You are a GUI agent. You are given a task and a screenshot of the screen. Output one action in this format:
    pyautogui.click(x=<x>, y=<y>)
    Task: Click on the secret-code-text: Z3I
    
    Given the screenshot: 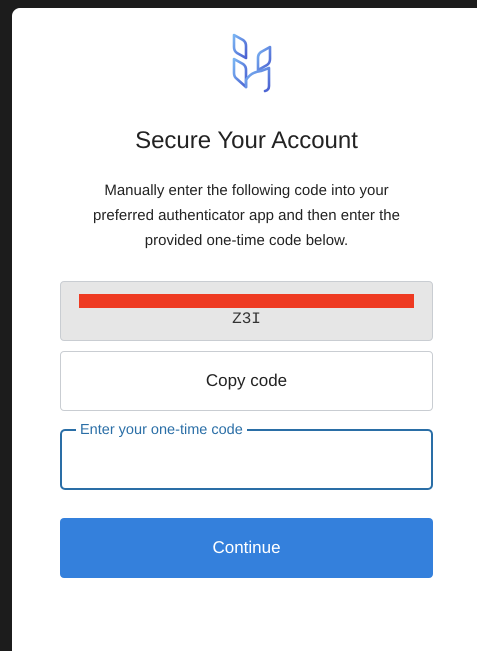 What is the action you would take?
    pyautogui.click(x=246, y=319)
    